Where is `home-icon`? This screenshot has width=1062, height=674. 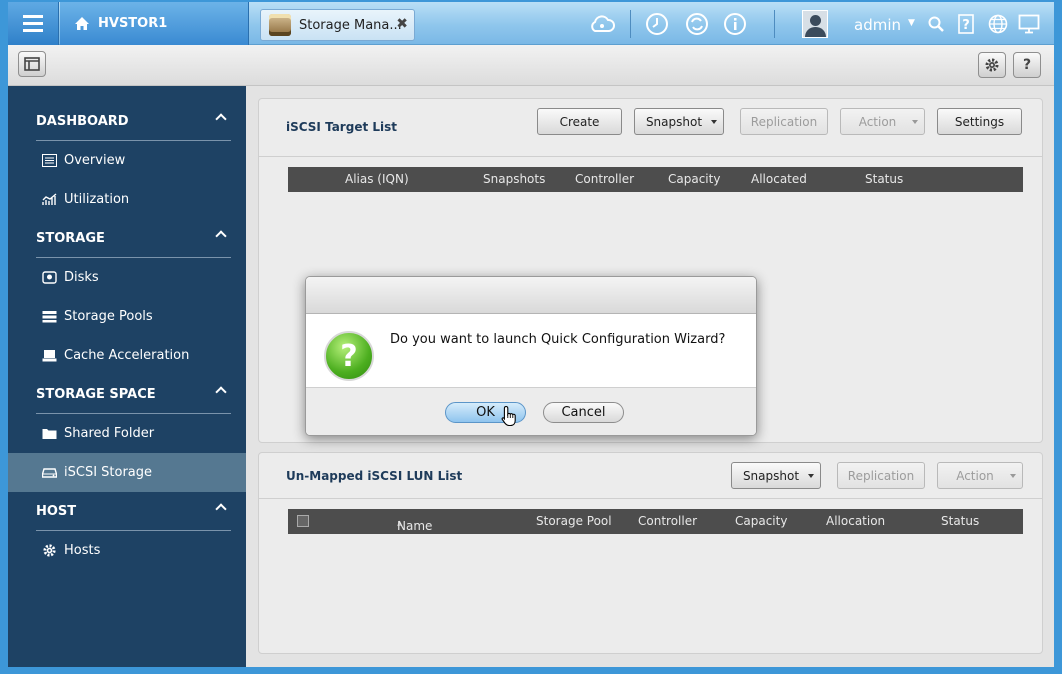
home-icon is located at coordinates (82, 23).